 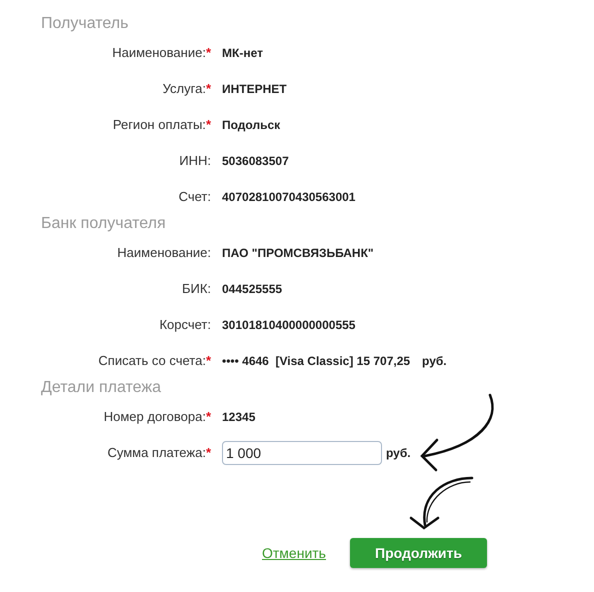 I want to click on field-value: 30101810400000000555, so click(x=289, y=325).